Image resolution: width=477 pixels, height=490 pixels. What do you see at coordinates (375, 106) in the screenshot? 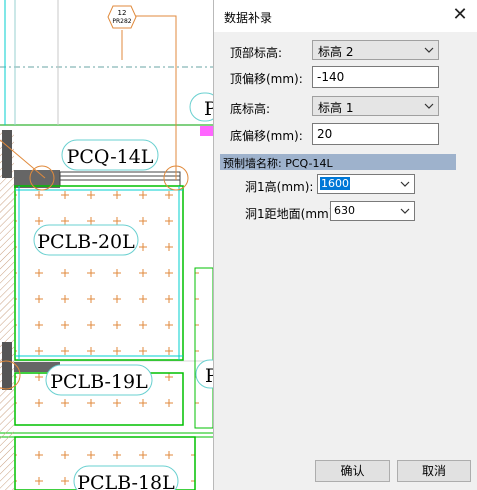
I see `bottom-level-select: 标高 1` at bounding box center [375, 106].